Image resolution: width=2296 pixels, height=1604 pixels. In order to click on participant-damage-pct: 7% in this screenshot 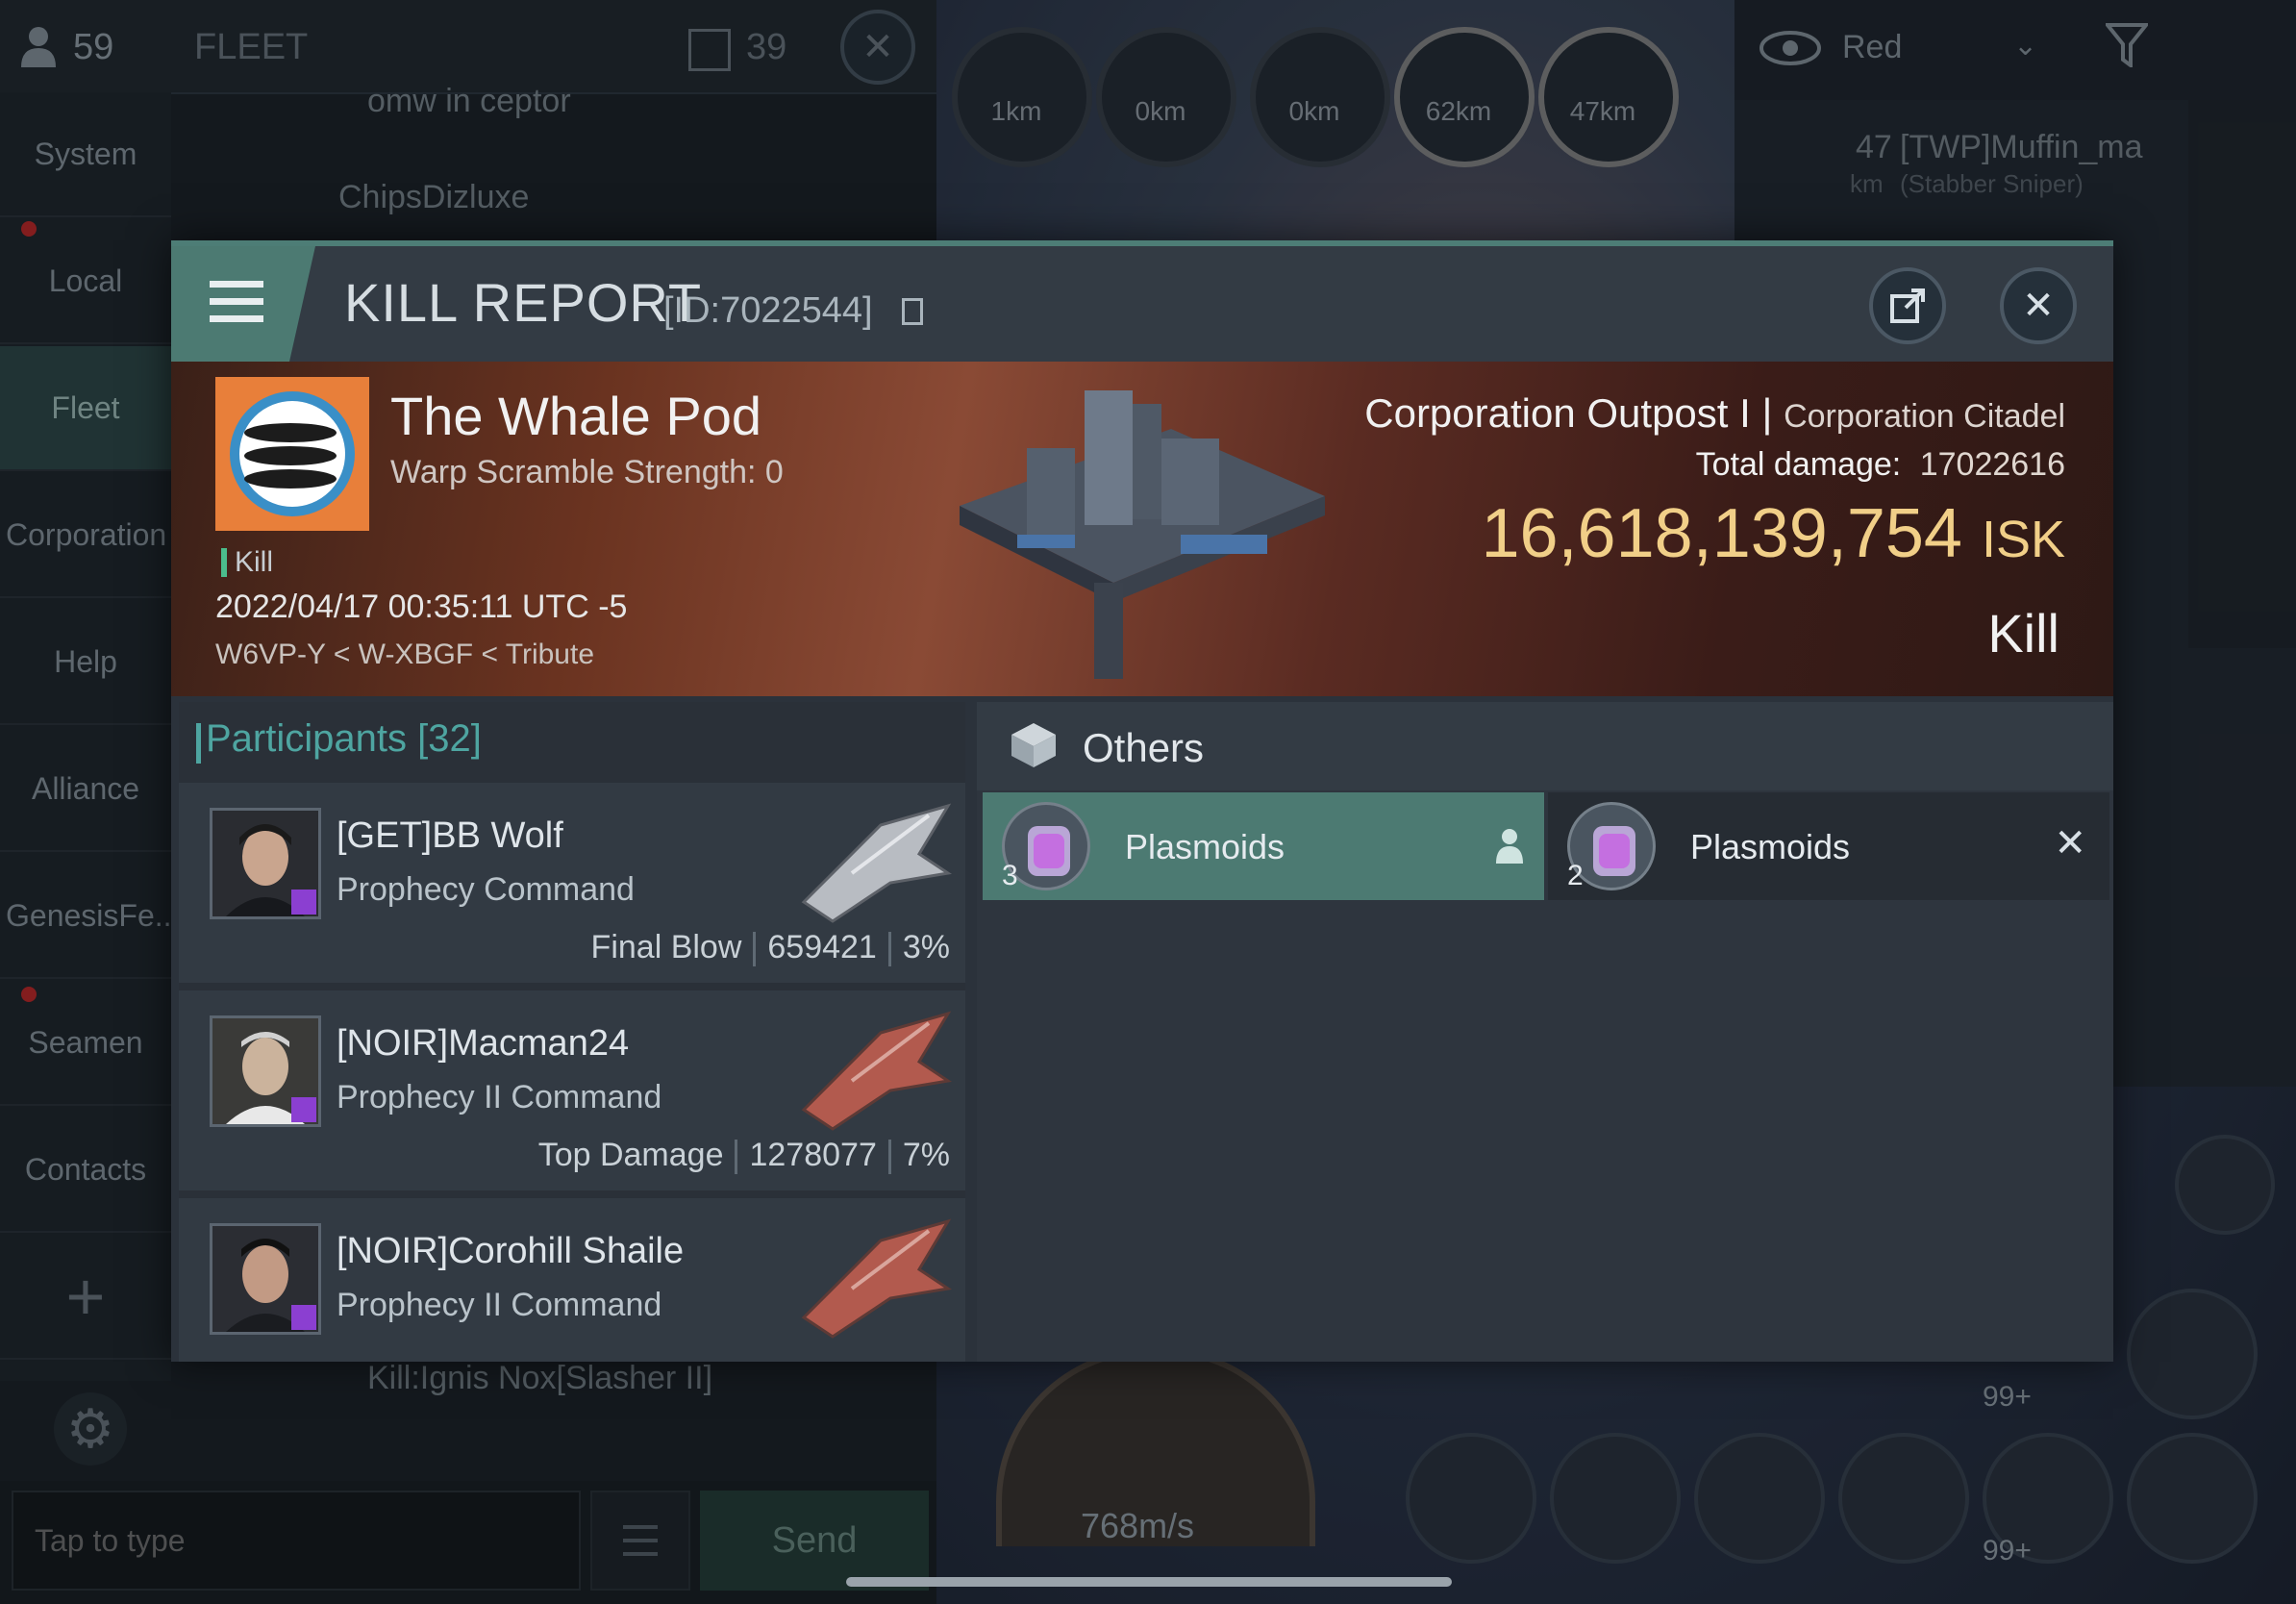, I will do `click(926, 1155)`.